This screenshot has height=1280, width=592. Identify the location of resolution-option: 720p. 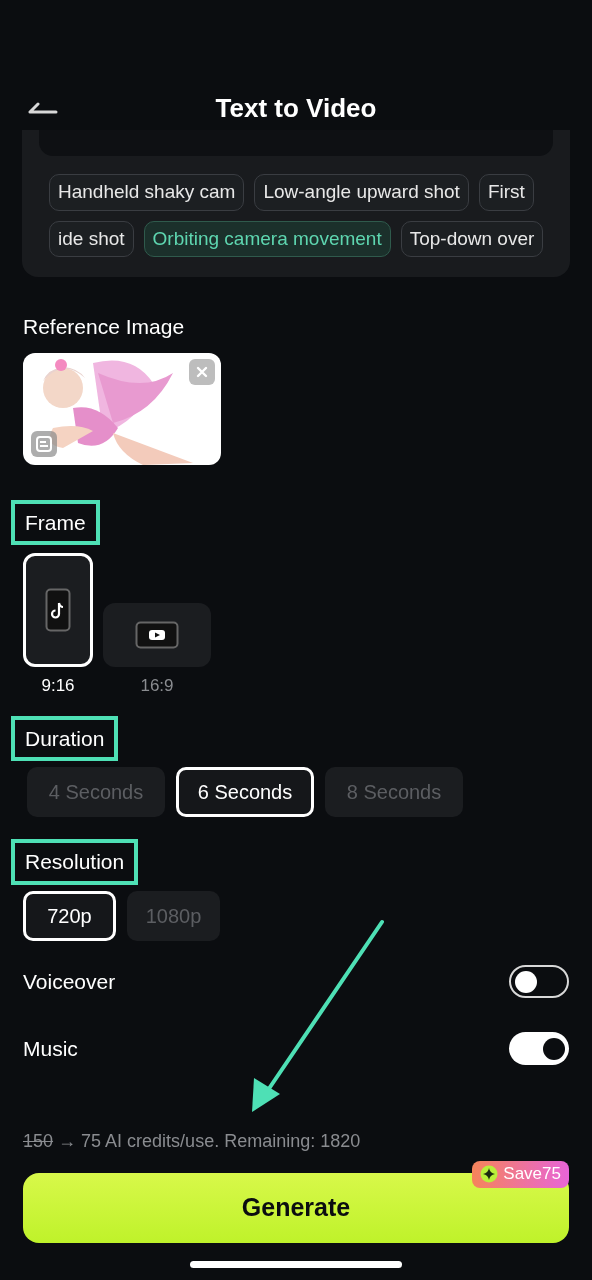
(69, 915).